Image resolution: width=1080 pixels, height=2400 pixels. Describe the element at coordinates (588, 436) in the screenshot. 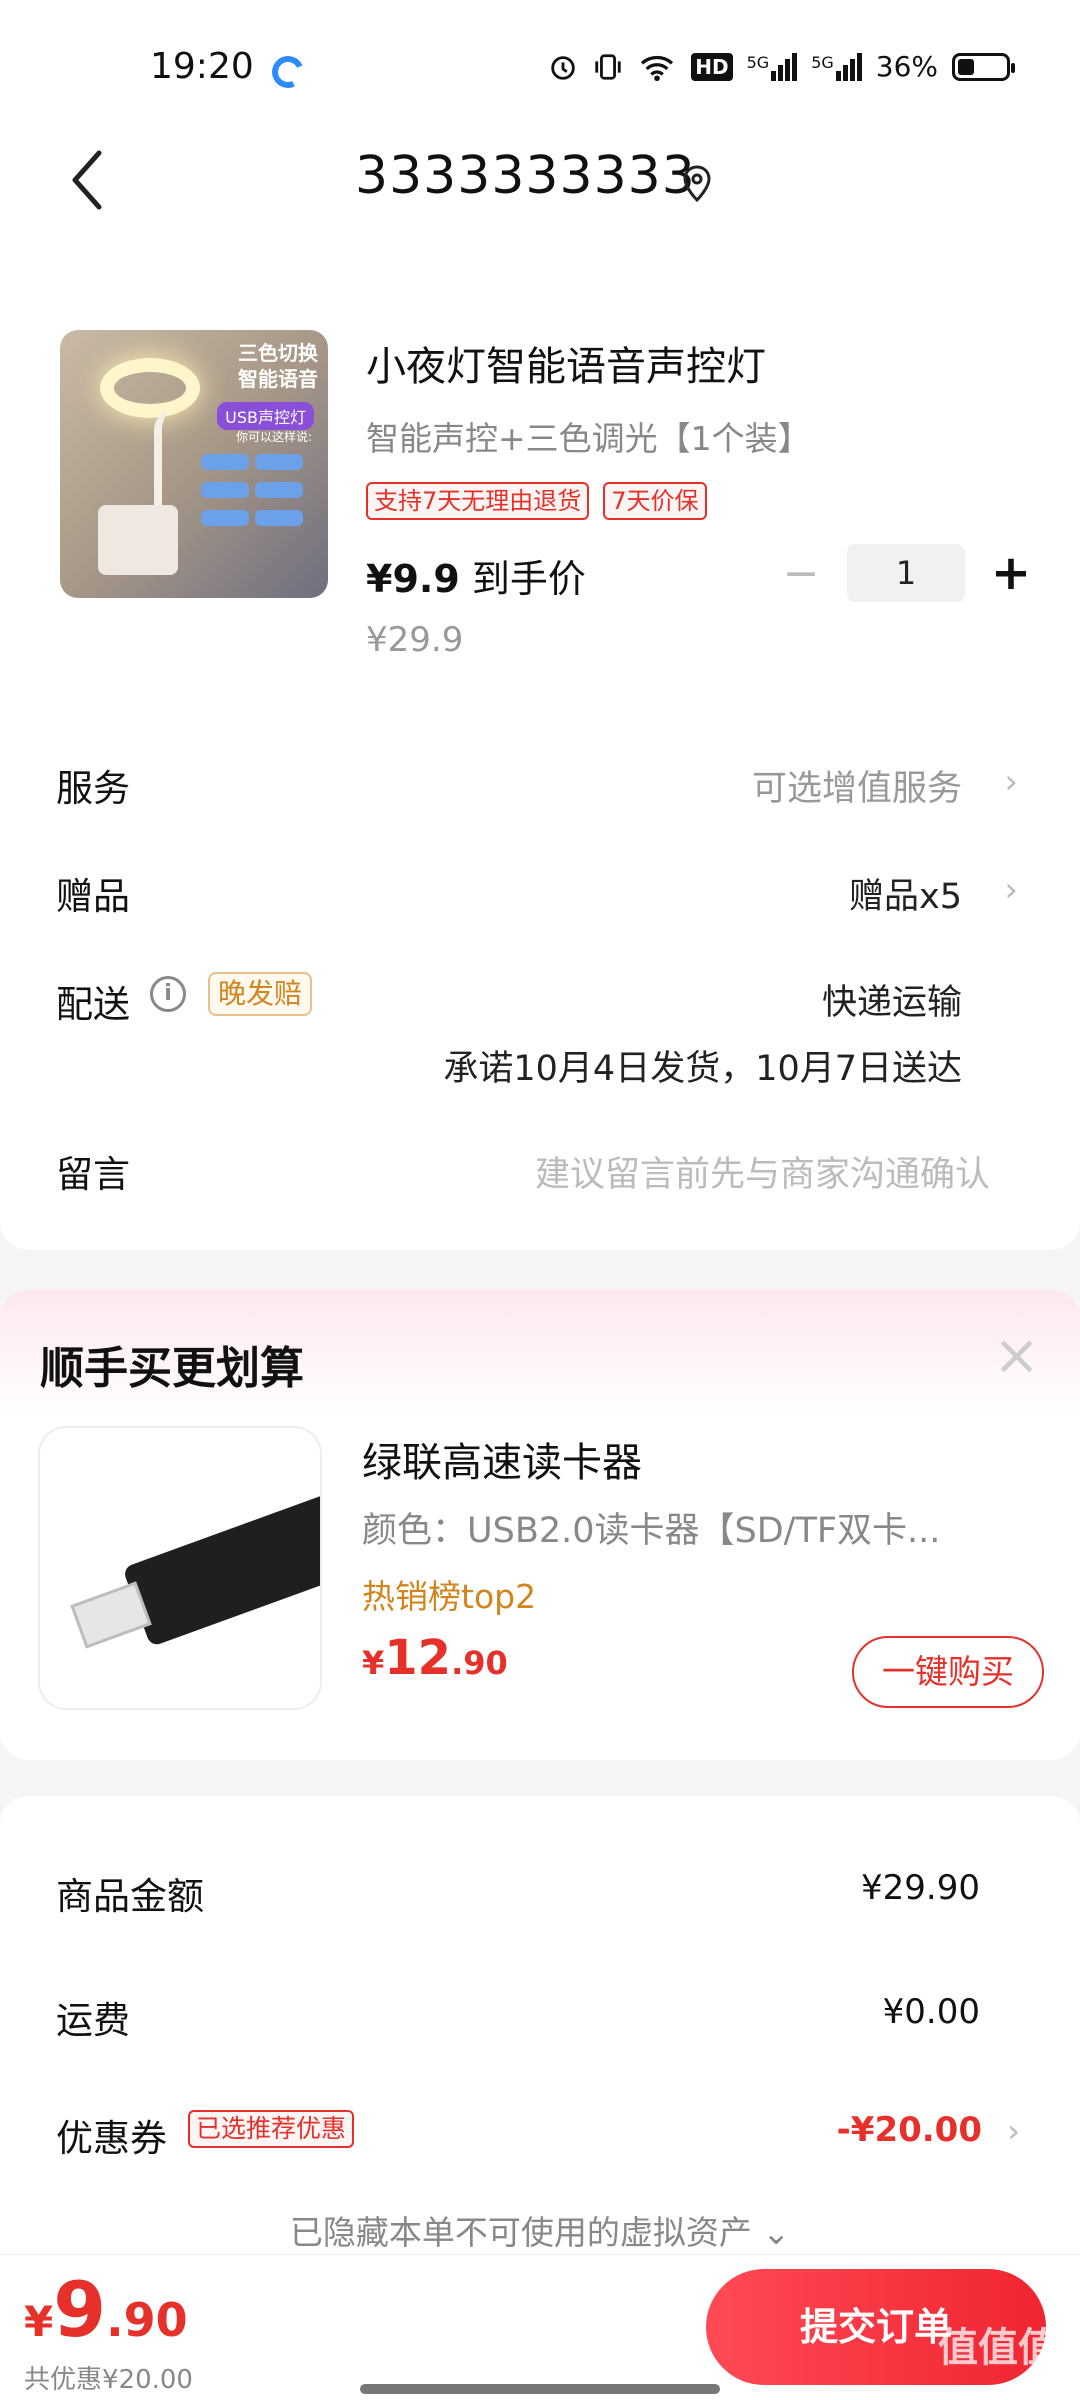

I see `product-spec: 智能声控+三色调光【1个装】` at that location.